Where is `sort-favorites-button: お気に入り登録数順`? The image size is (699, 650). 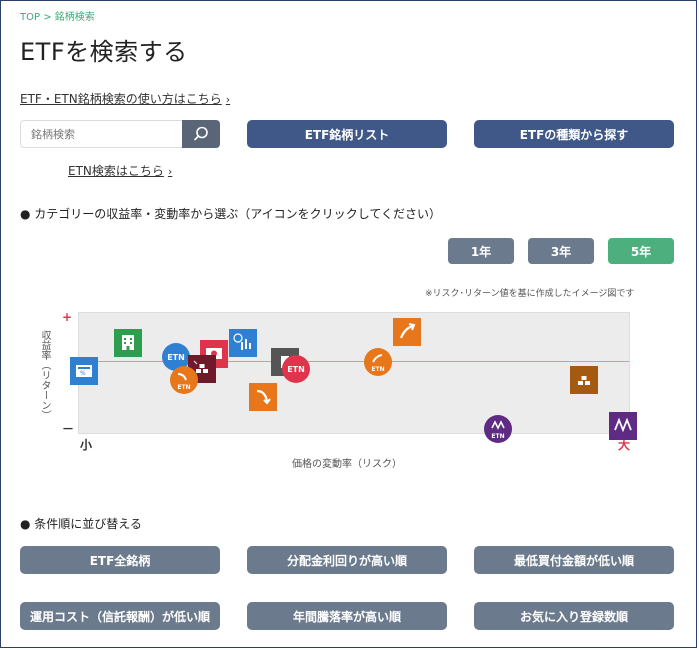 sort-favorites-button: お気に入り登録数順 is located at coordinates (574, 616).